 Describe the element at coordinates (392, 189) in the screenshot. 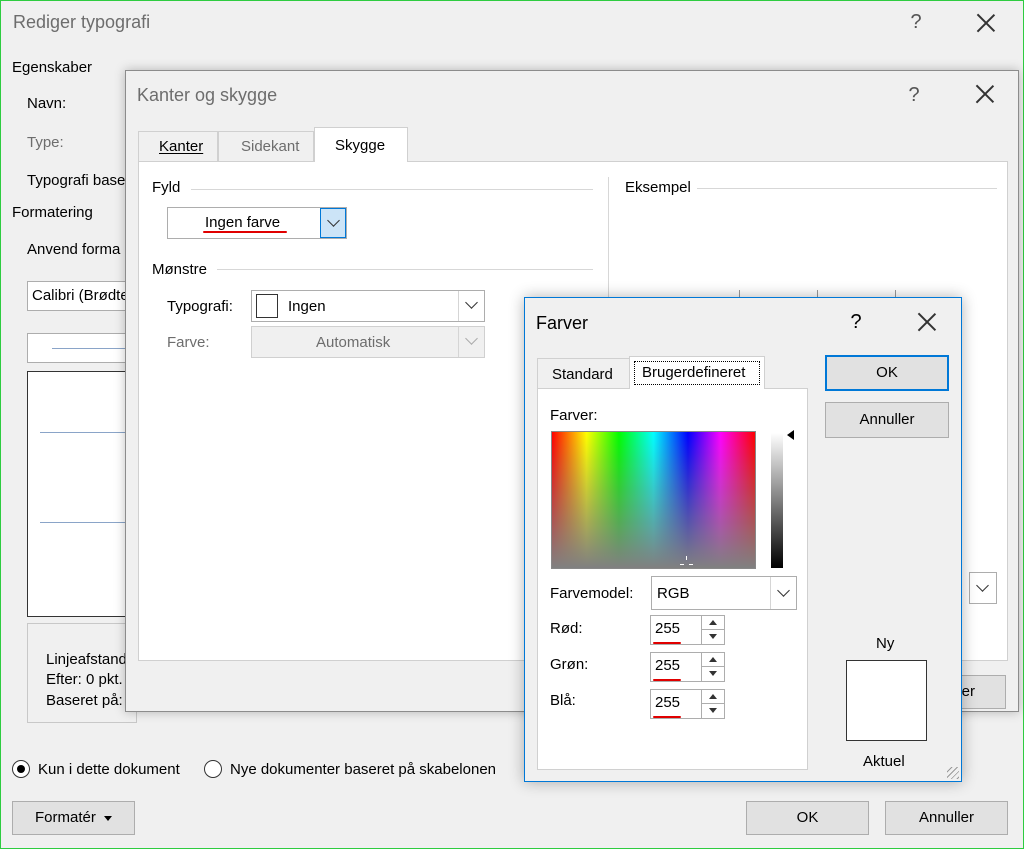

I see `fill-divider` at that location.